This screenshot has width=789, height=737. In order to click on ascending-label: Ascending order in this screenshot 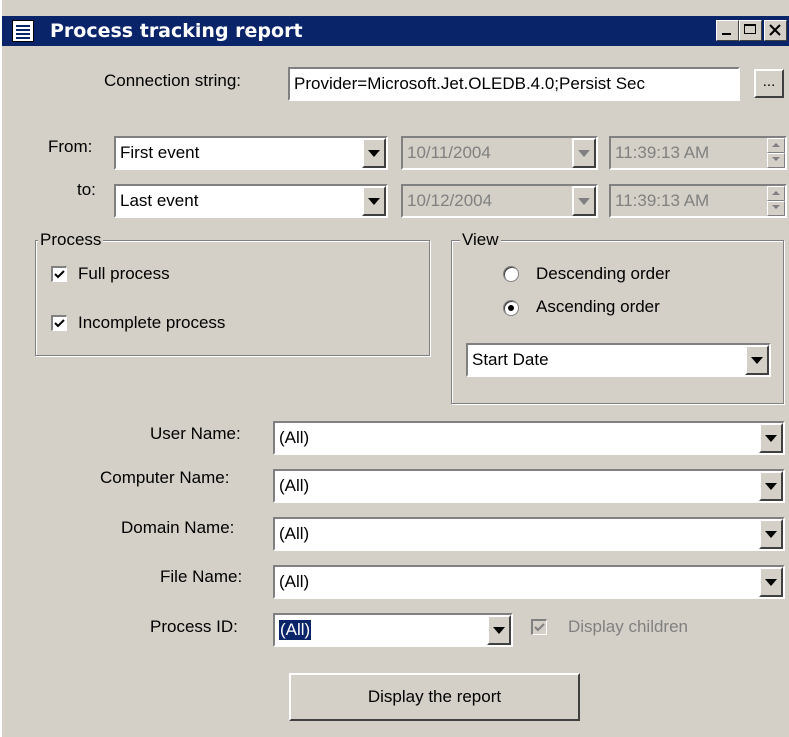, I will do `click(598, 307)`.